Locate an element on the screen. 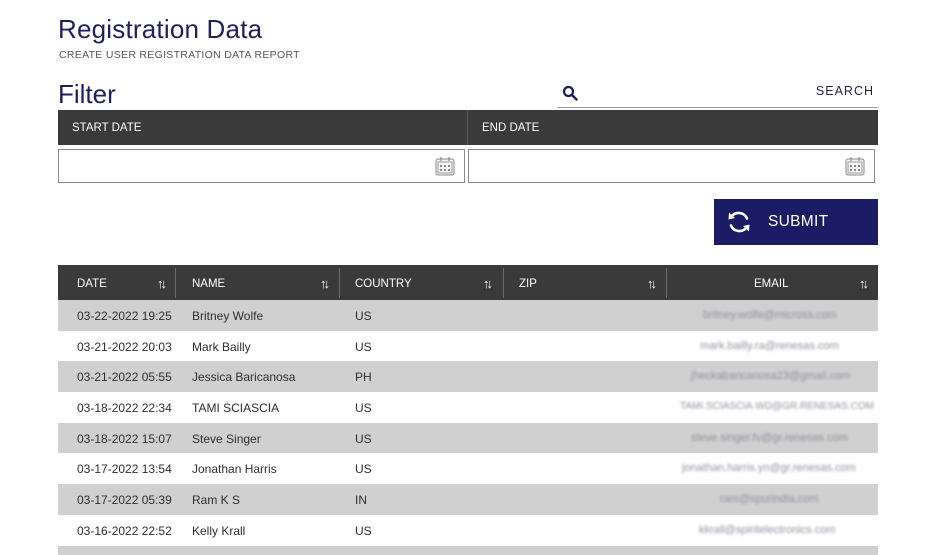 The width and height of the screenshot is (933, 555). cell-date: 03-21-2022 05:55 is located at coordinates (124, 377).